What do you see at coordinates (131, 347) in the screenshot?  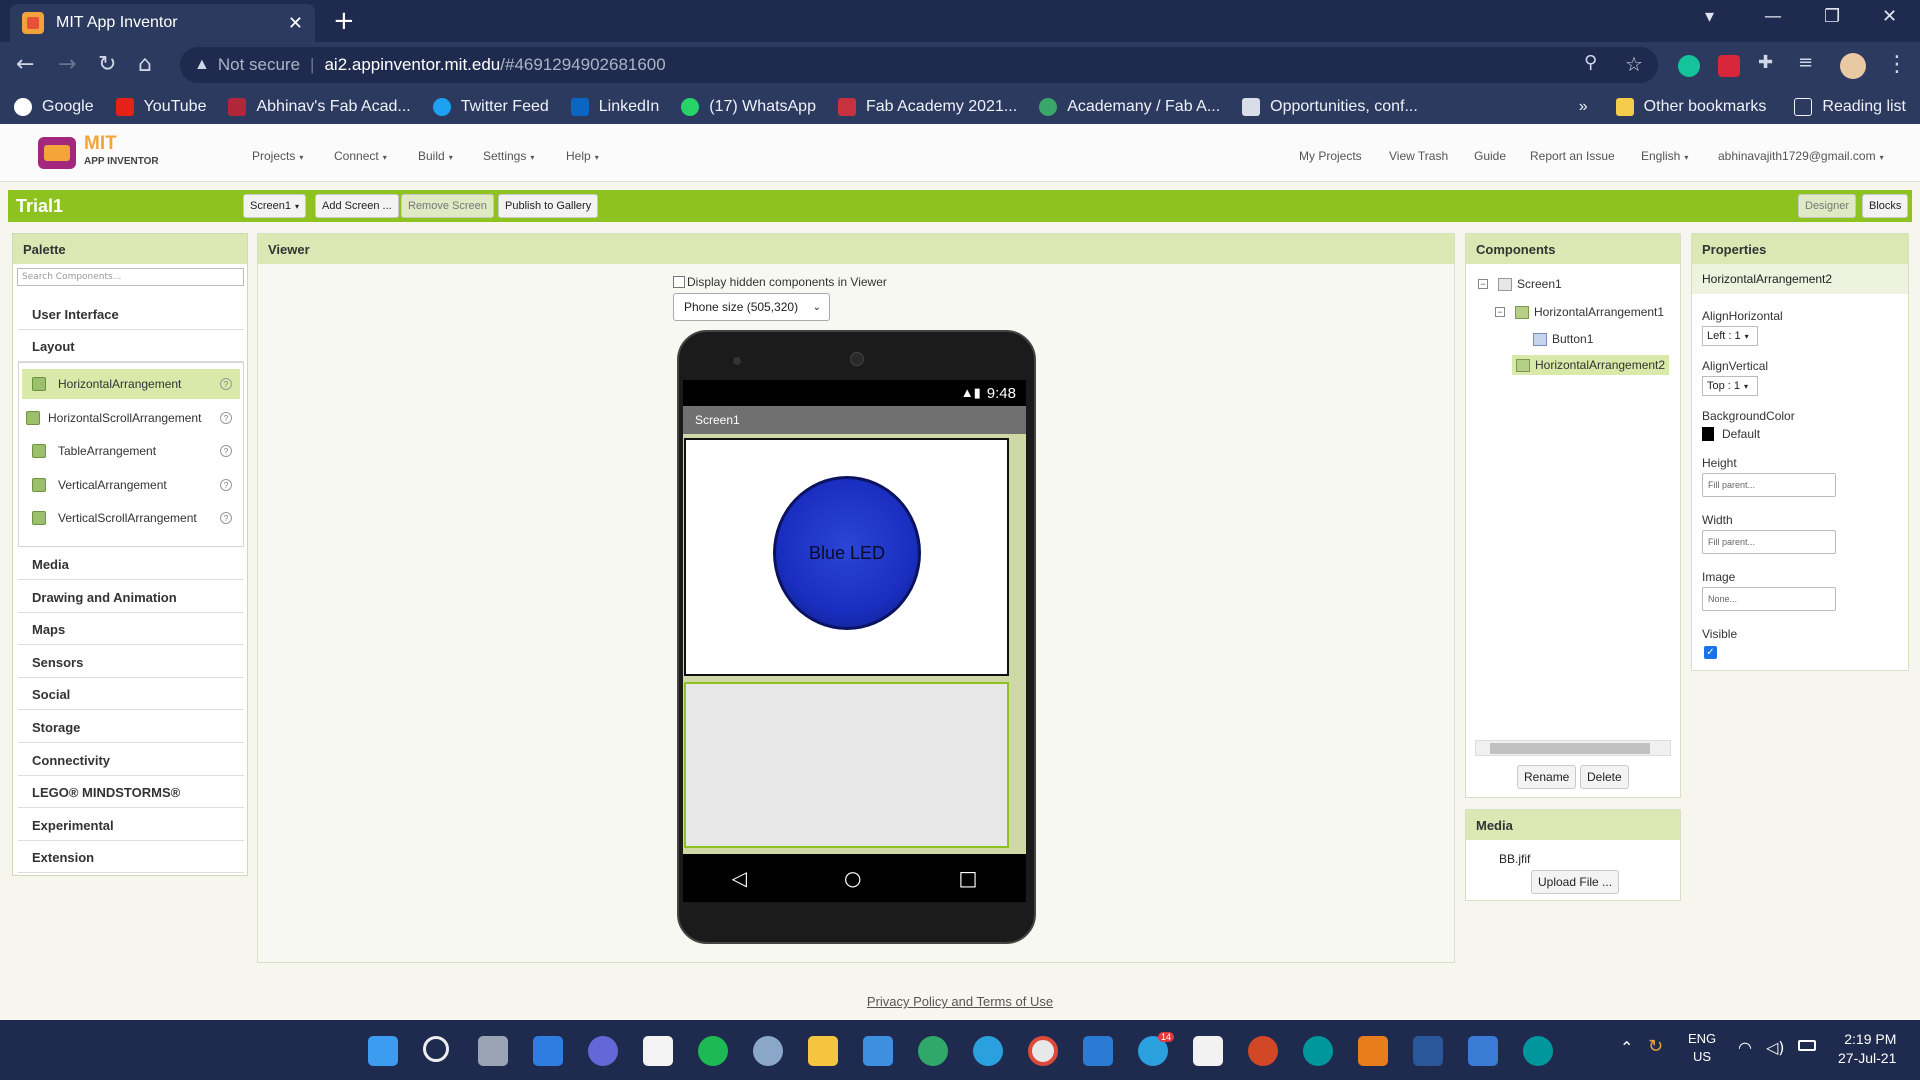 I see `category-layout: Layout` at bounding box center [131, 347].